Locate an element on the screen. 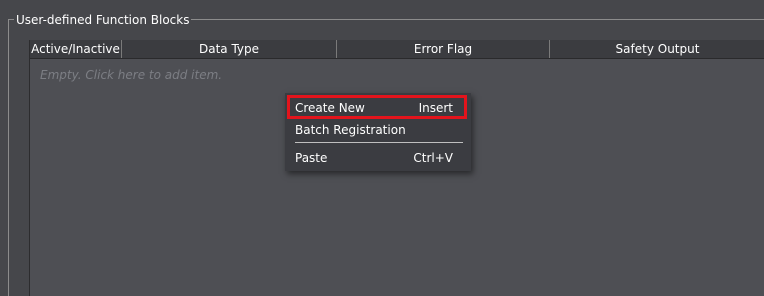 Image resolution: width=764 pixels, height=296 pixels. group-title: User-defined Function Blocks is located at coordinates (103, 20).